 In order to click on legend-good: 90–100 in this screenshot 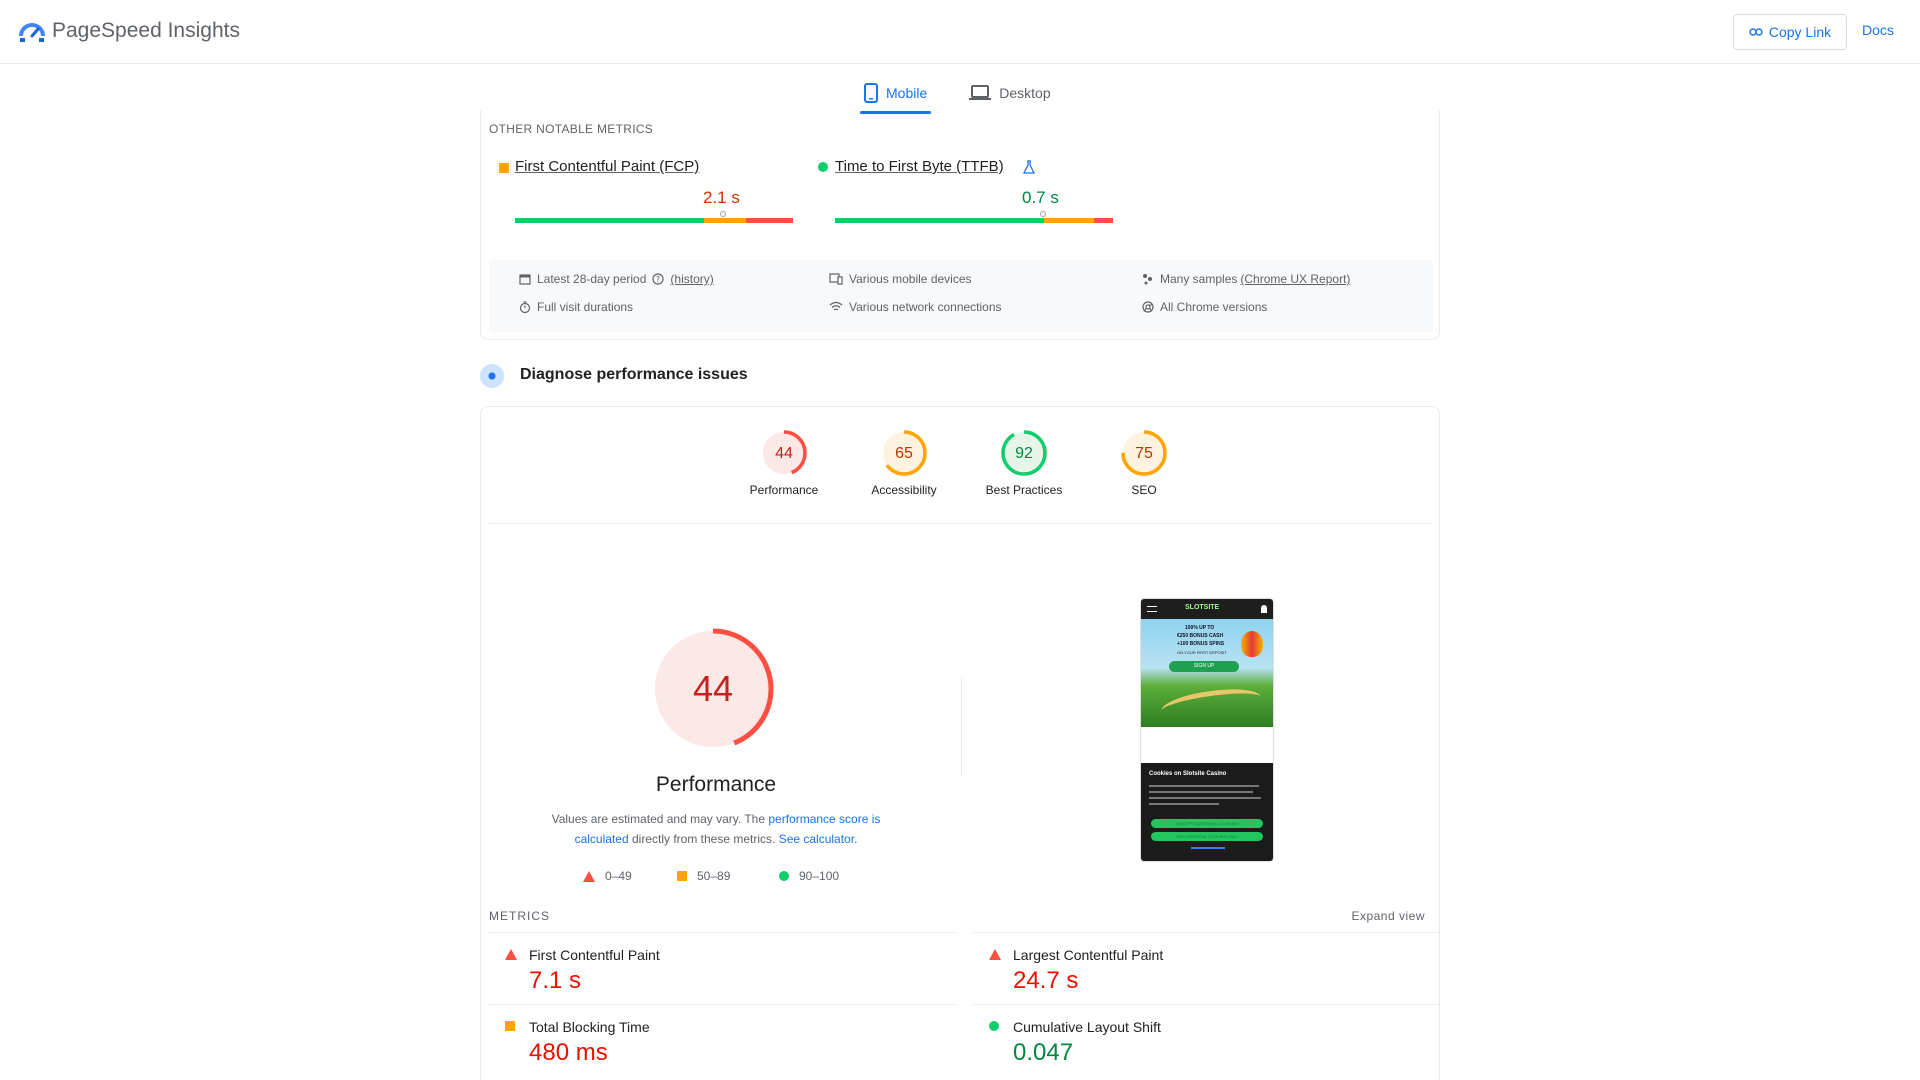, I will do `click(809, 876)`.